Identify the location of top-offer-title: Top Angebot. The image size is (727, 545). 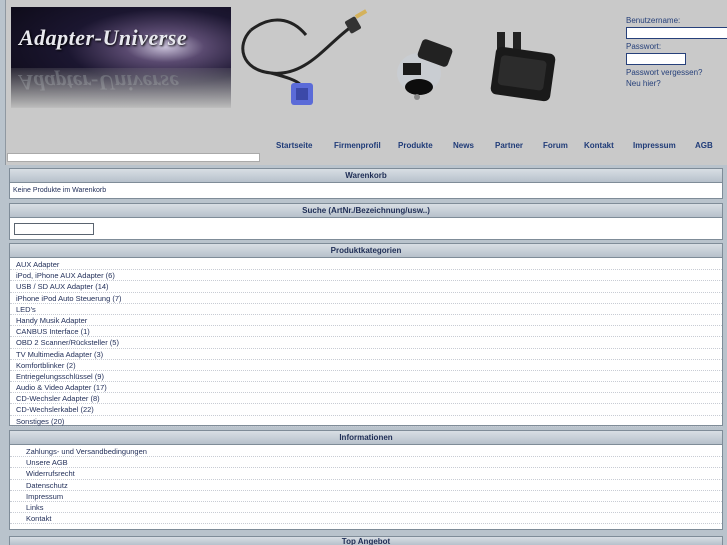
(366, 541).